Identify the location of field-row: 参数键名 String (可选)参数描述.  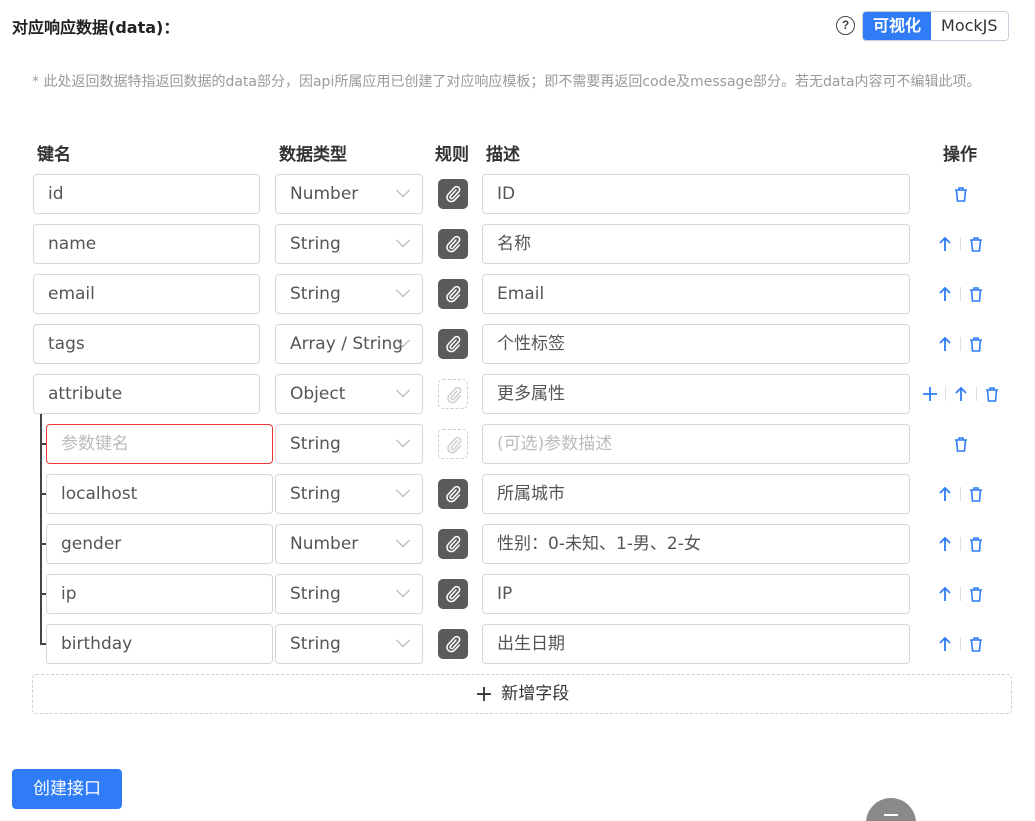
(517, 444).